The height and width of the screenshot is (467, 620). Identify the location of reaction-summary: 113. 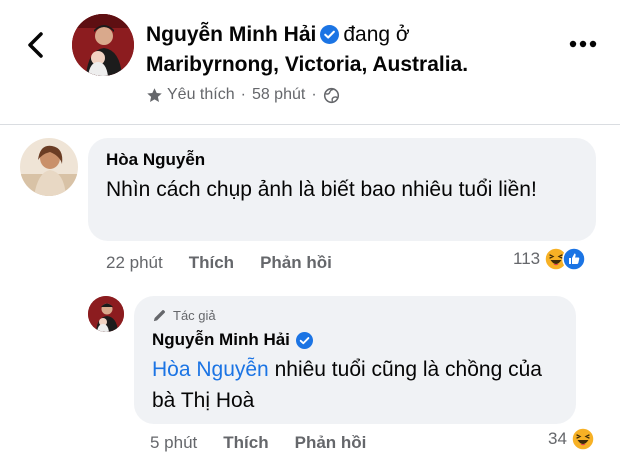
(549, 259).